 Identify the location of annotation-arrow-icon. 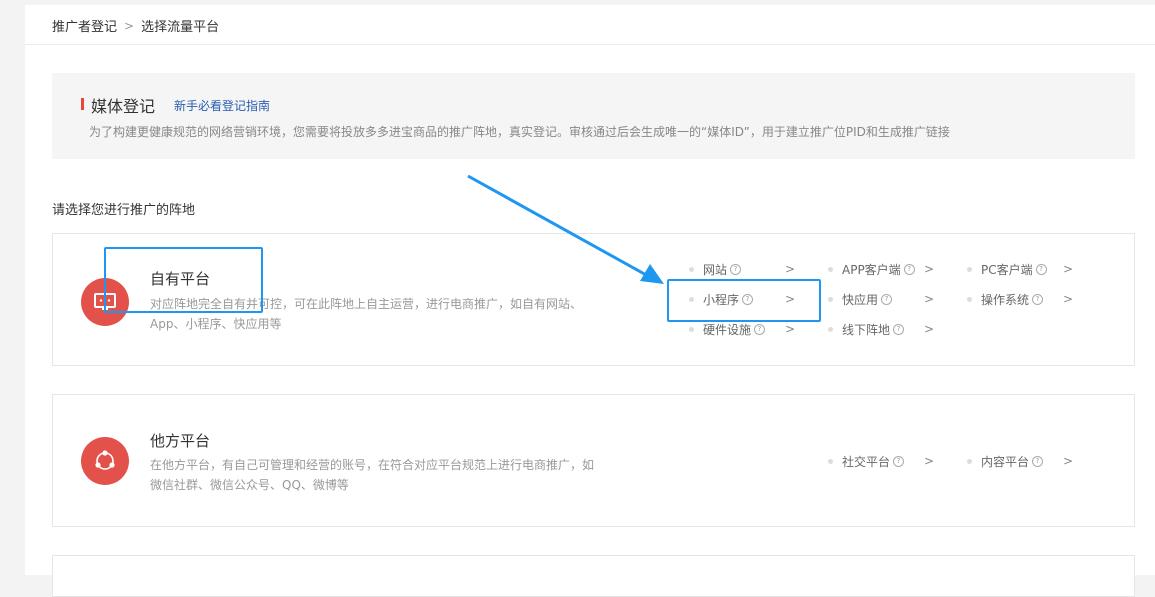
(565, 229).